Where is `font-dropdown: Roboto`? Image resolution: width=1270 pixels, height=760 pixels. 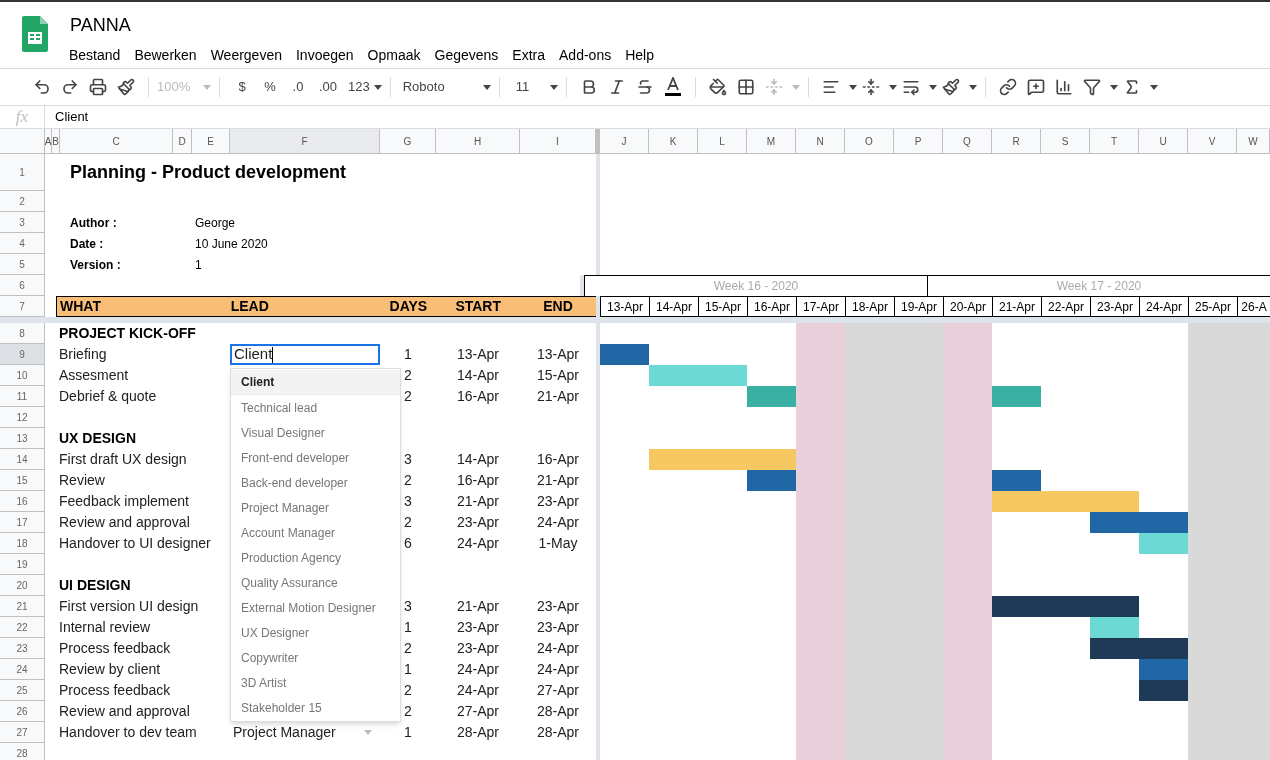 font-dropdown: Roboto is located at coordinates (444, 87).